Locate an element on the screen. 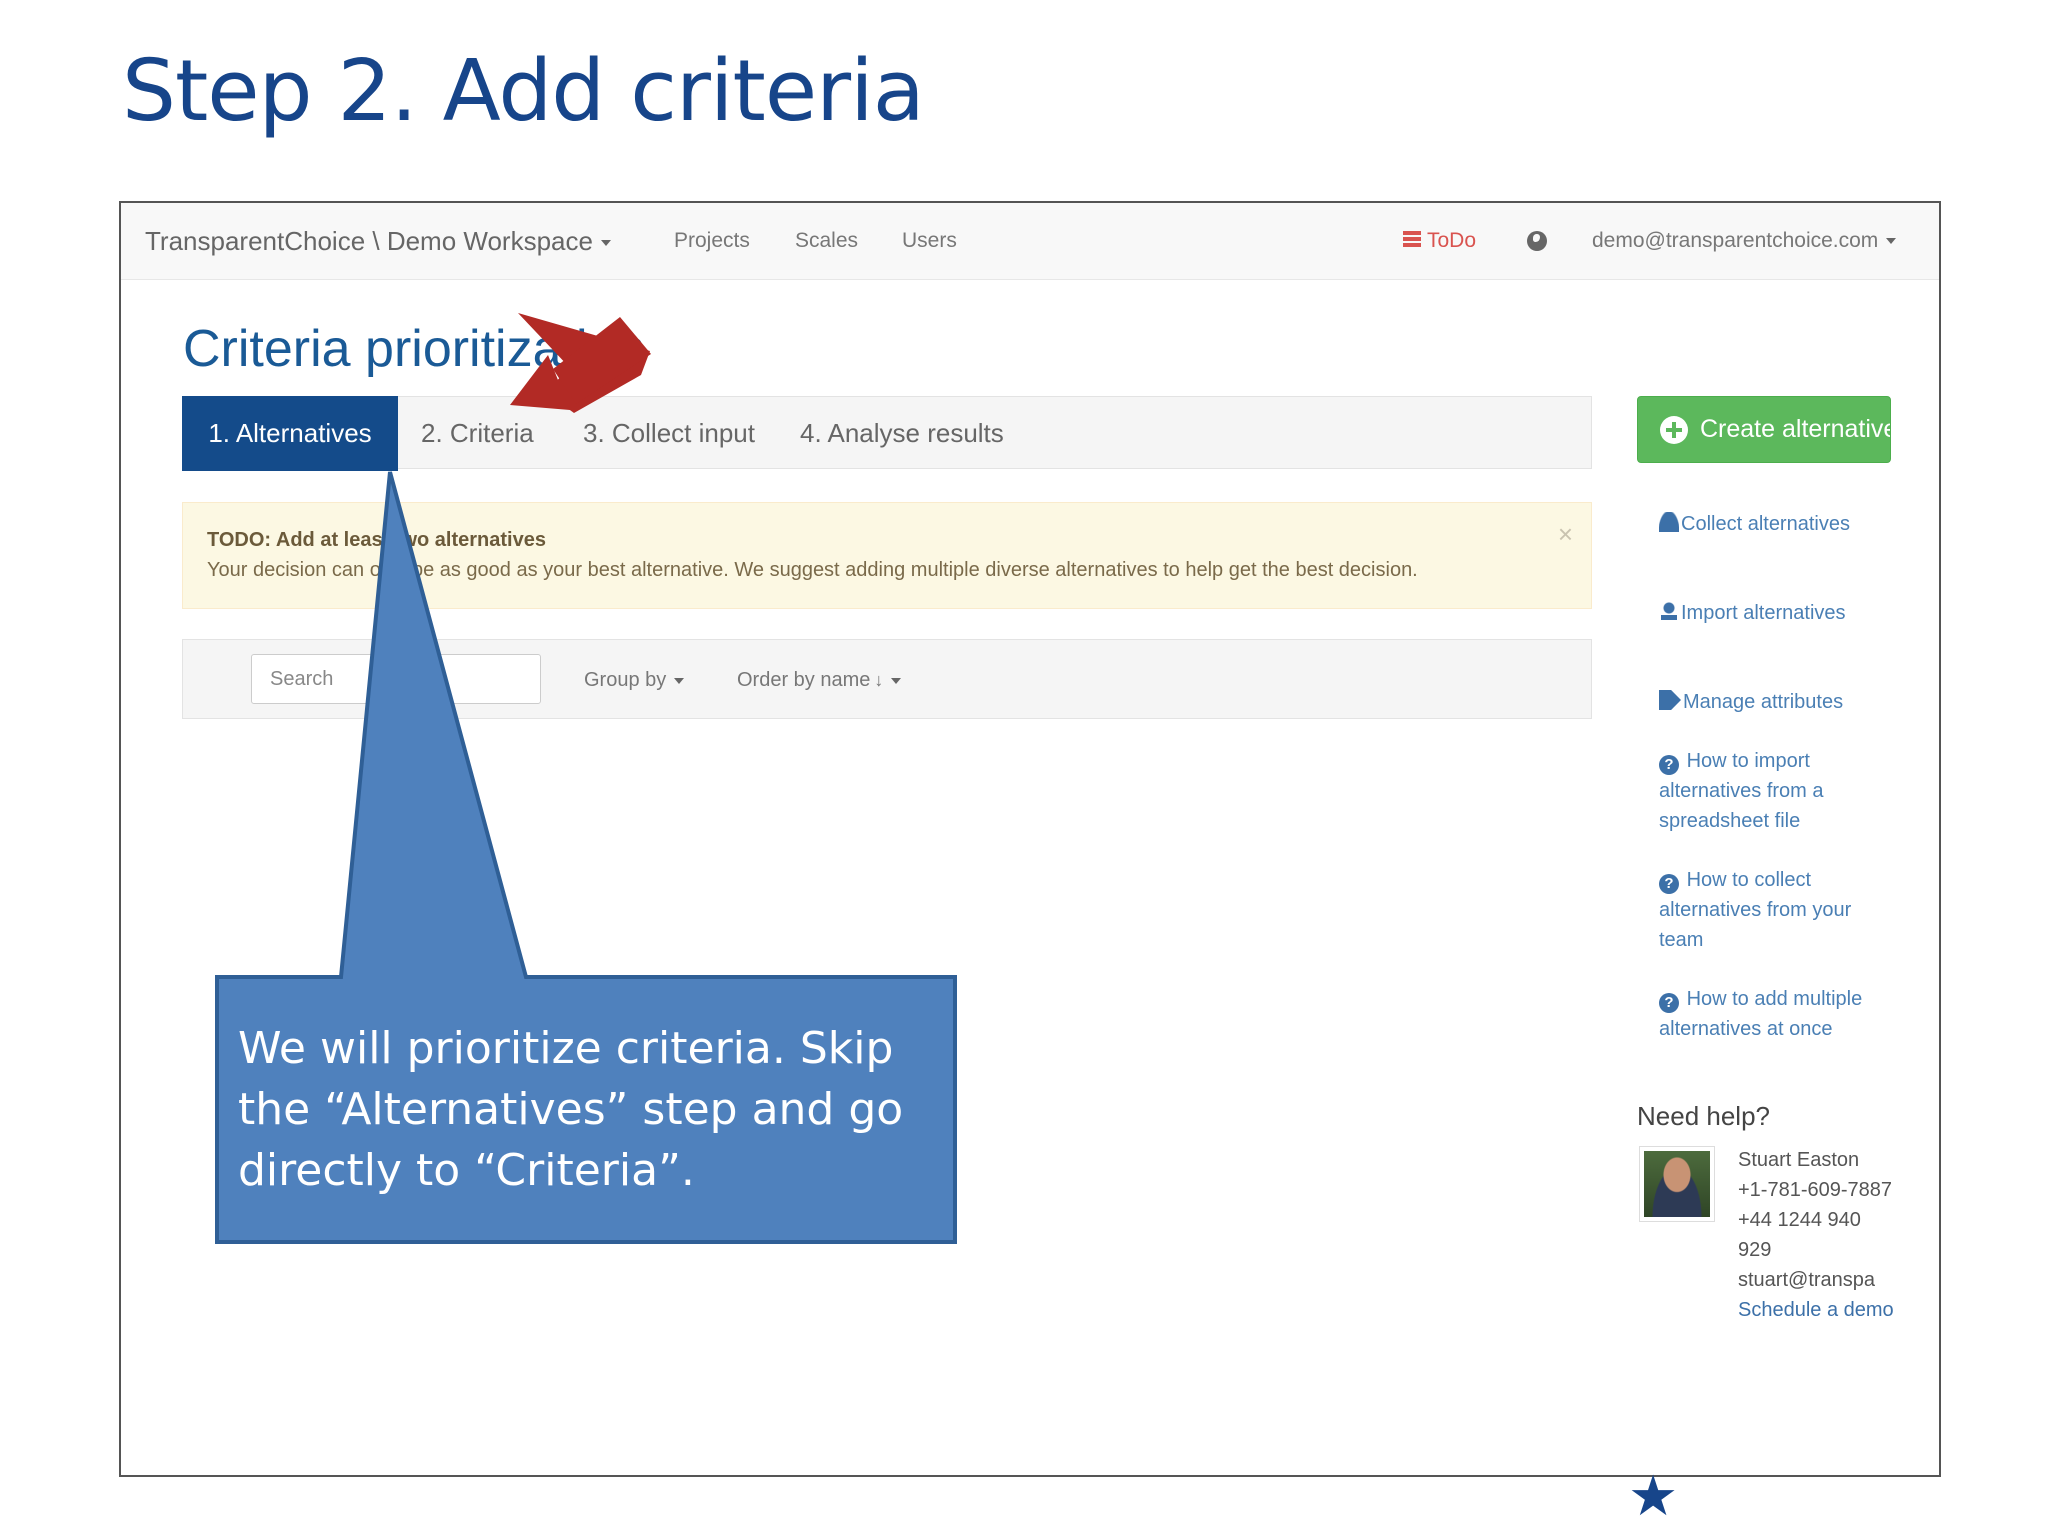  list-icon is located at coordinates (1412, 239).